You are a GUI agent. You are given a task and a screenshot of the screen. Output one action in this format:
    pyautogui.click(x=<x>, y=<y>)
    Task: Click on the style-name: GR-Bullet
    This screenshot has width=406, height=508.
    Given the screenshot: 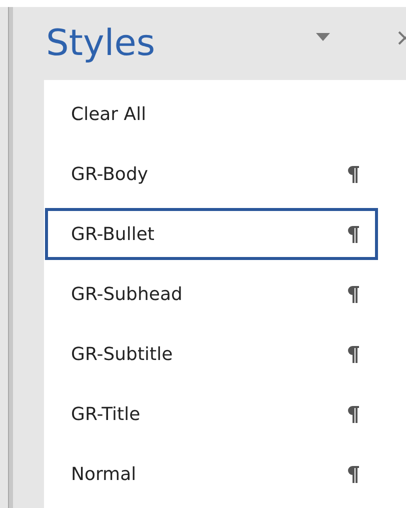 What is the action you would take?
    pyautogui.click(x=113, y=234)
    